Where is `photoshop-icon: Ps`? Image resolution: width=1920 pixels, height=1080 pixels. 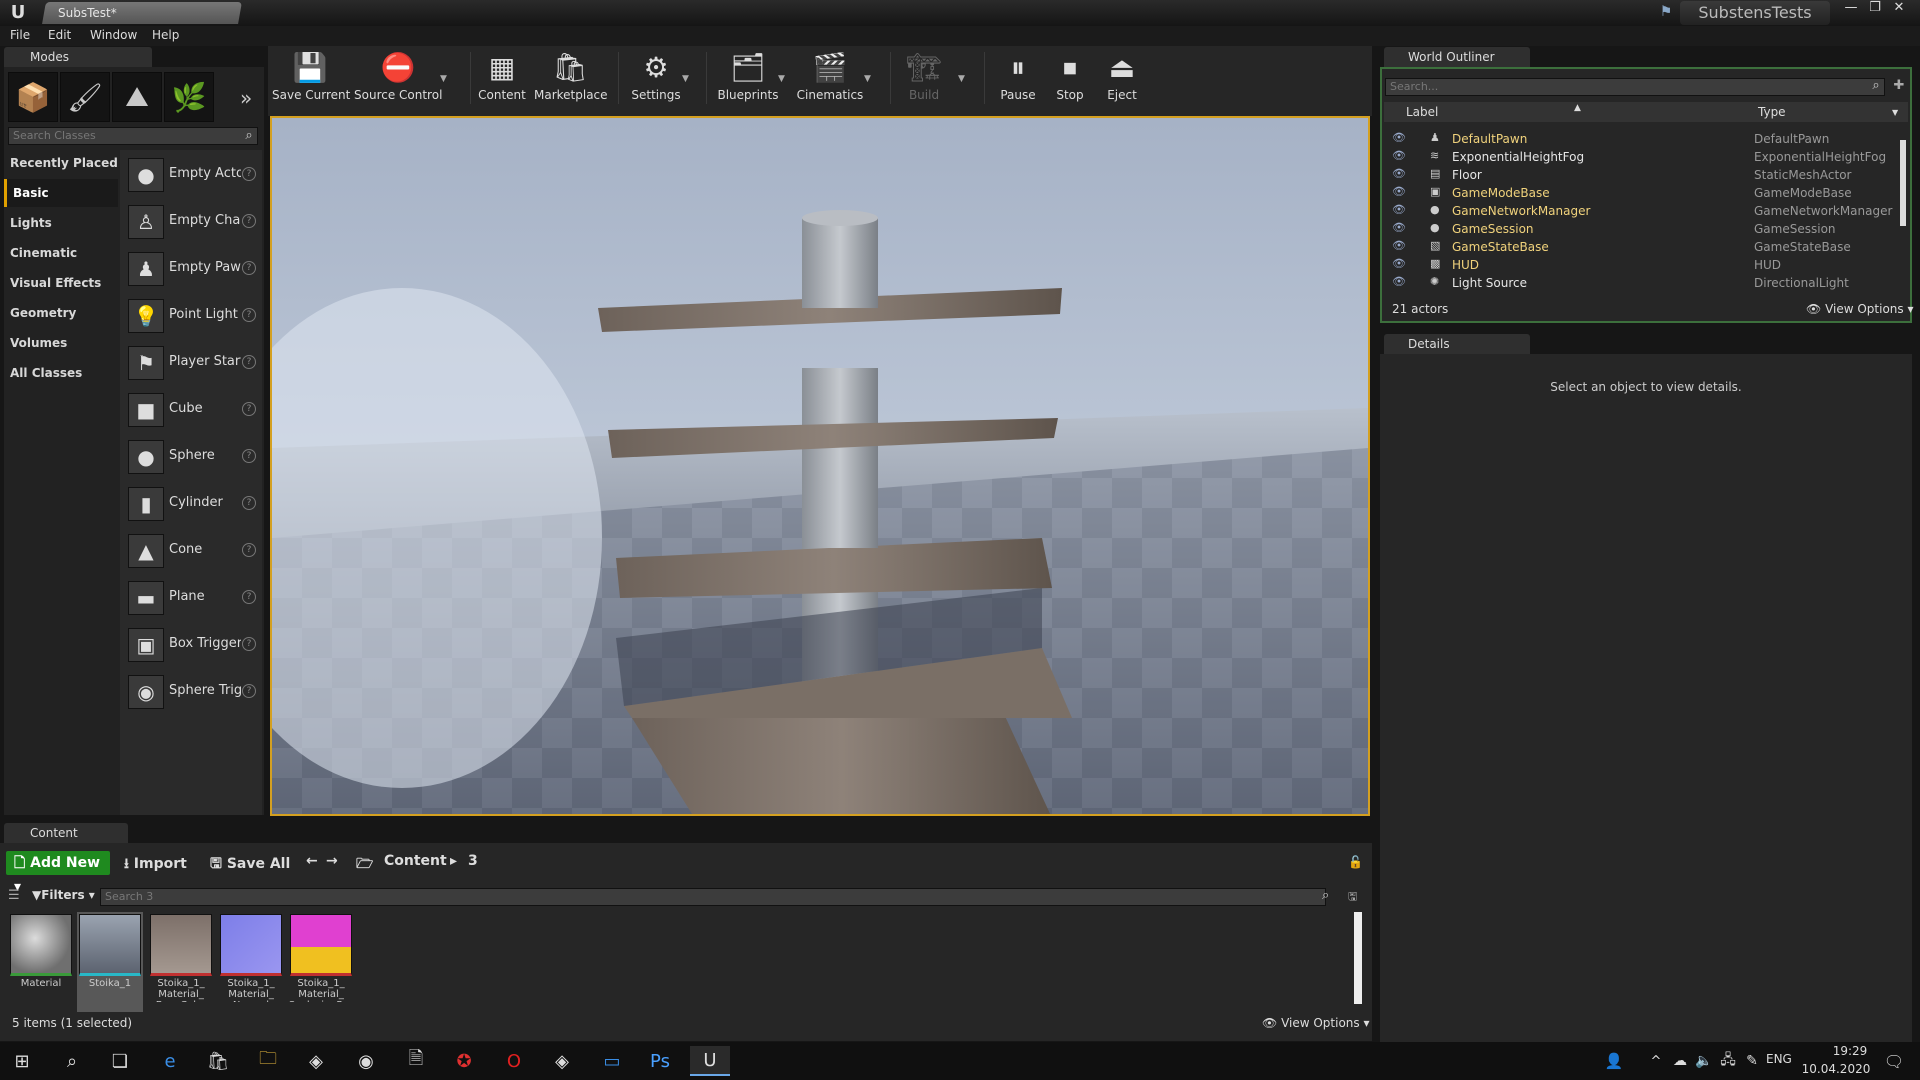 photoshop-icon: Ps is located at coordinates (660, 1061).